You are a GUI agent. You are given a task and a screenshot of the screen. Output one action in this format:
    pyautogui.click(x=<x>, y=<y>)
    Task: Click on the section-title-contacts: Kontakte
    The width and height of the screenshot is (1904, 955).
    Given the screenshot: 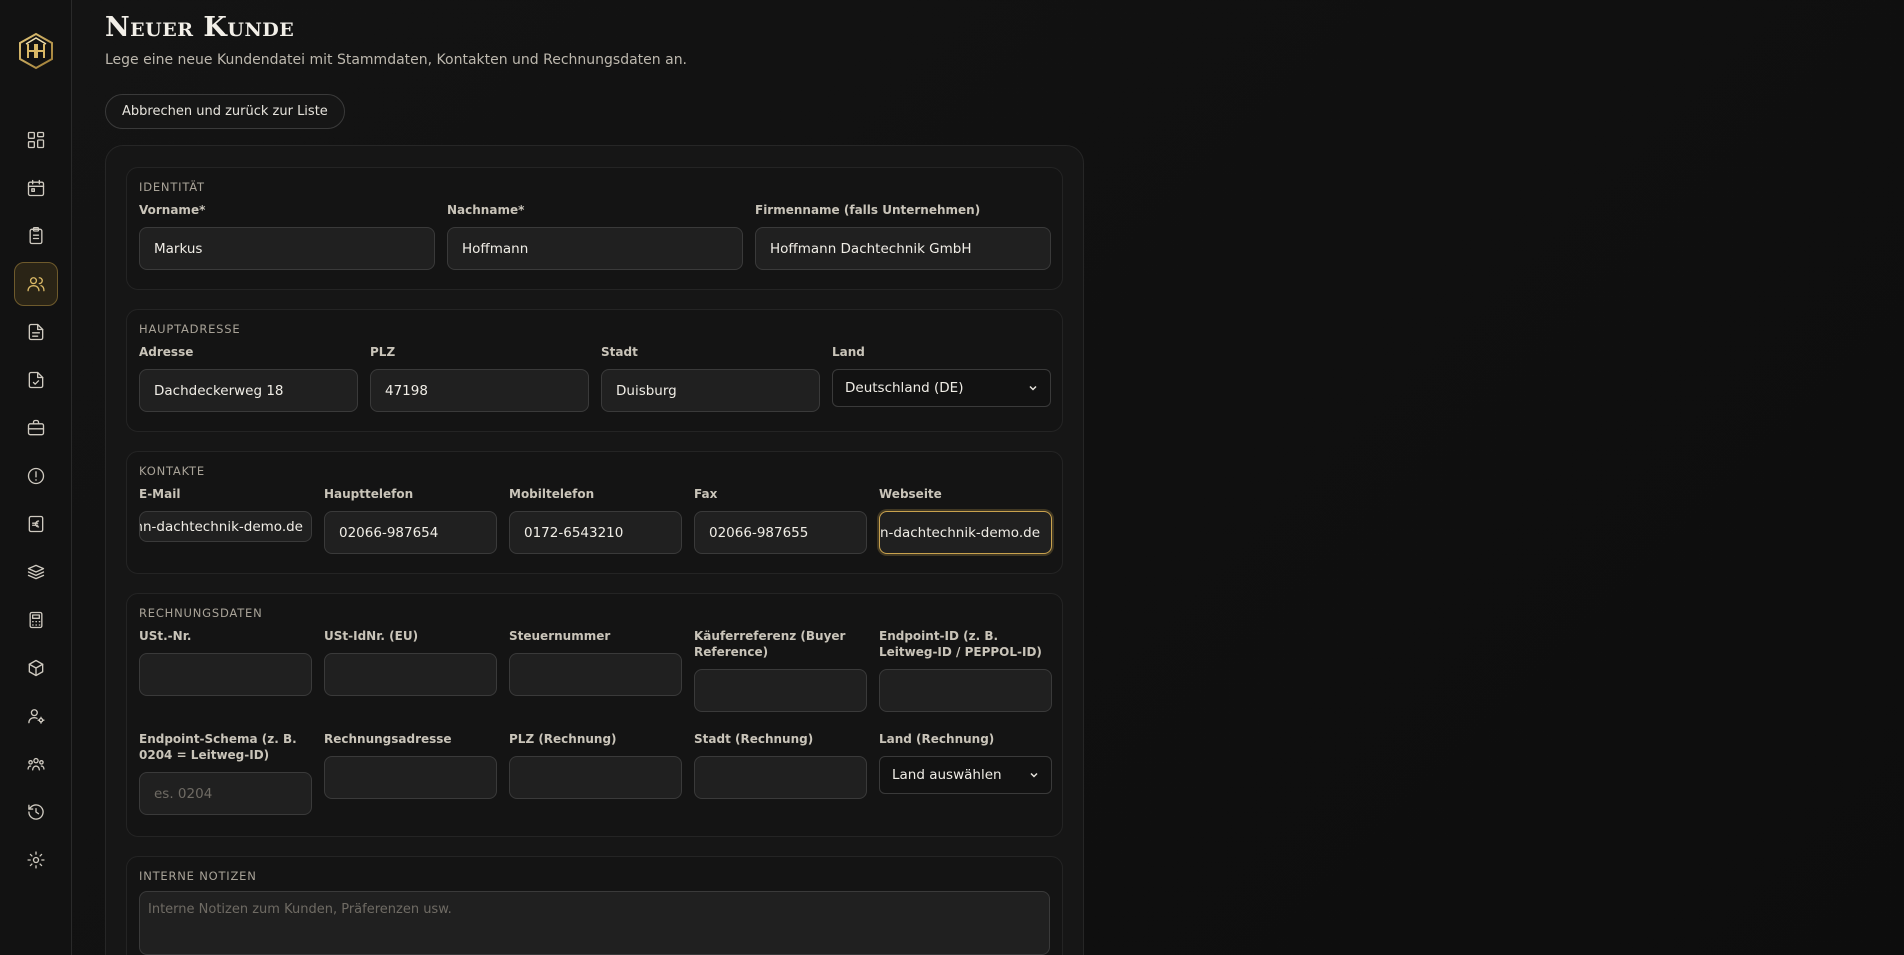 What is the action you would take?
    pyautogui.click(x=172, y=471)
    